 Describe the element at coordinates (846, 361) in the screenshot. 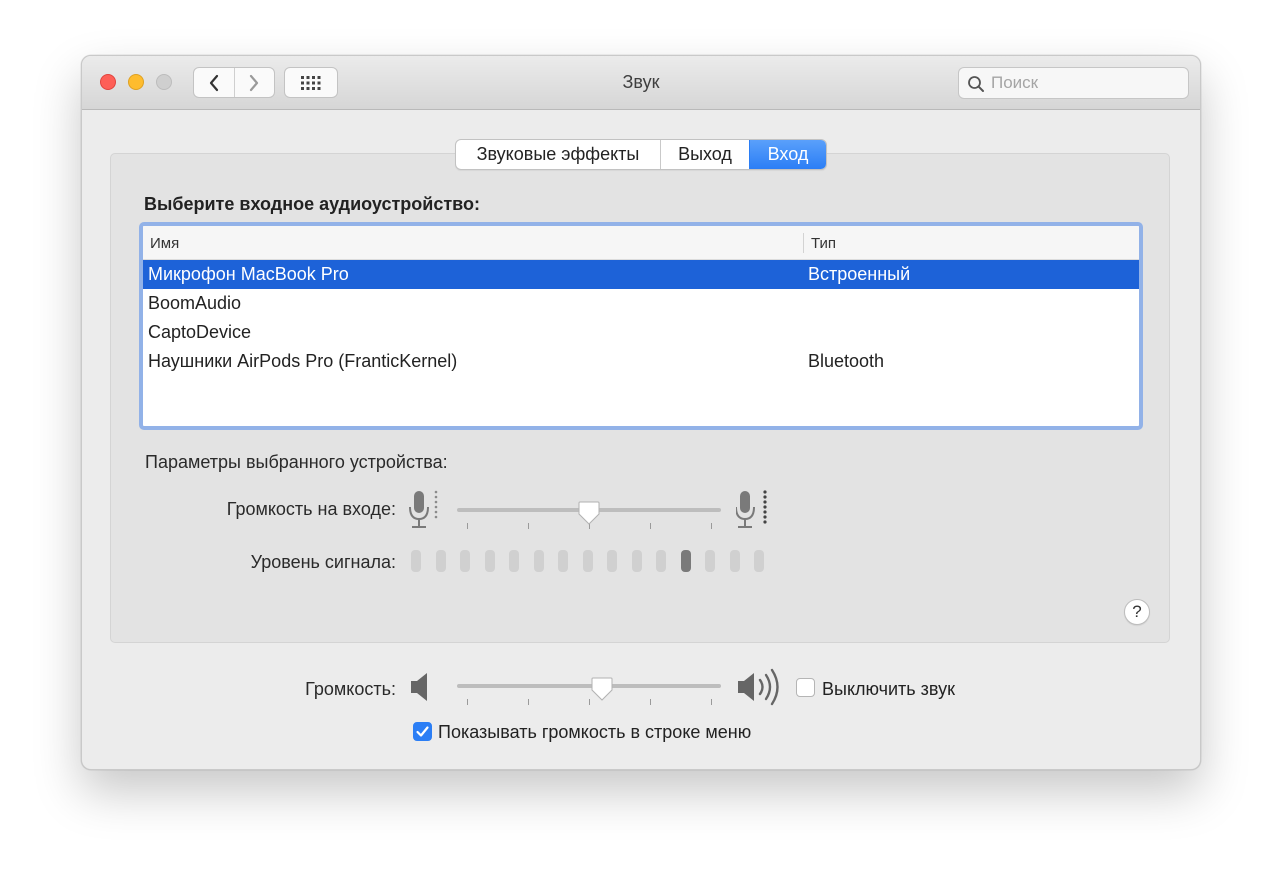

I see `device-type: Bluetooth` at that location.